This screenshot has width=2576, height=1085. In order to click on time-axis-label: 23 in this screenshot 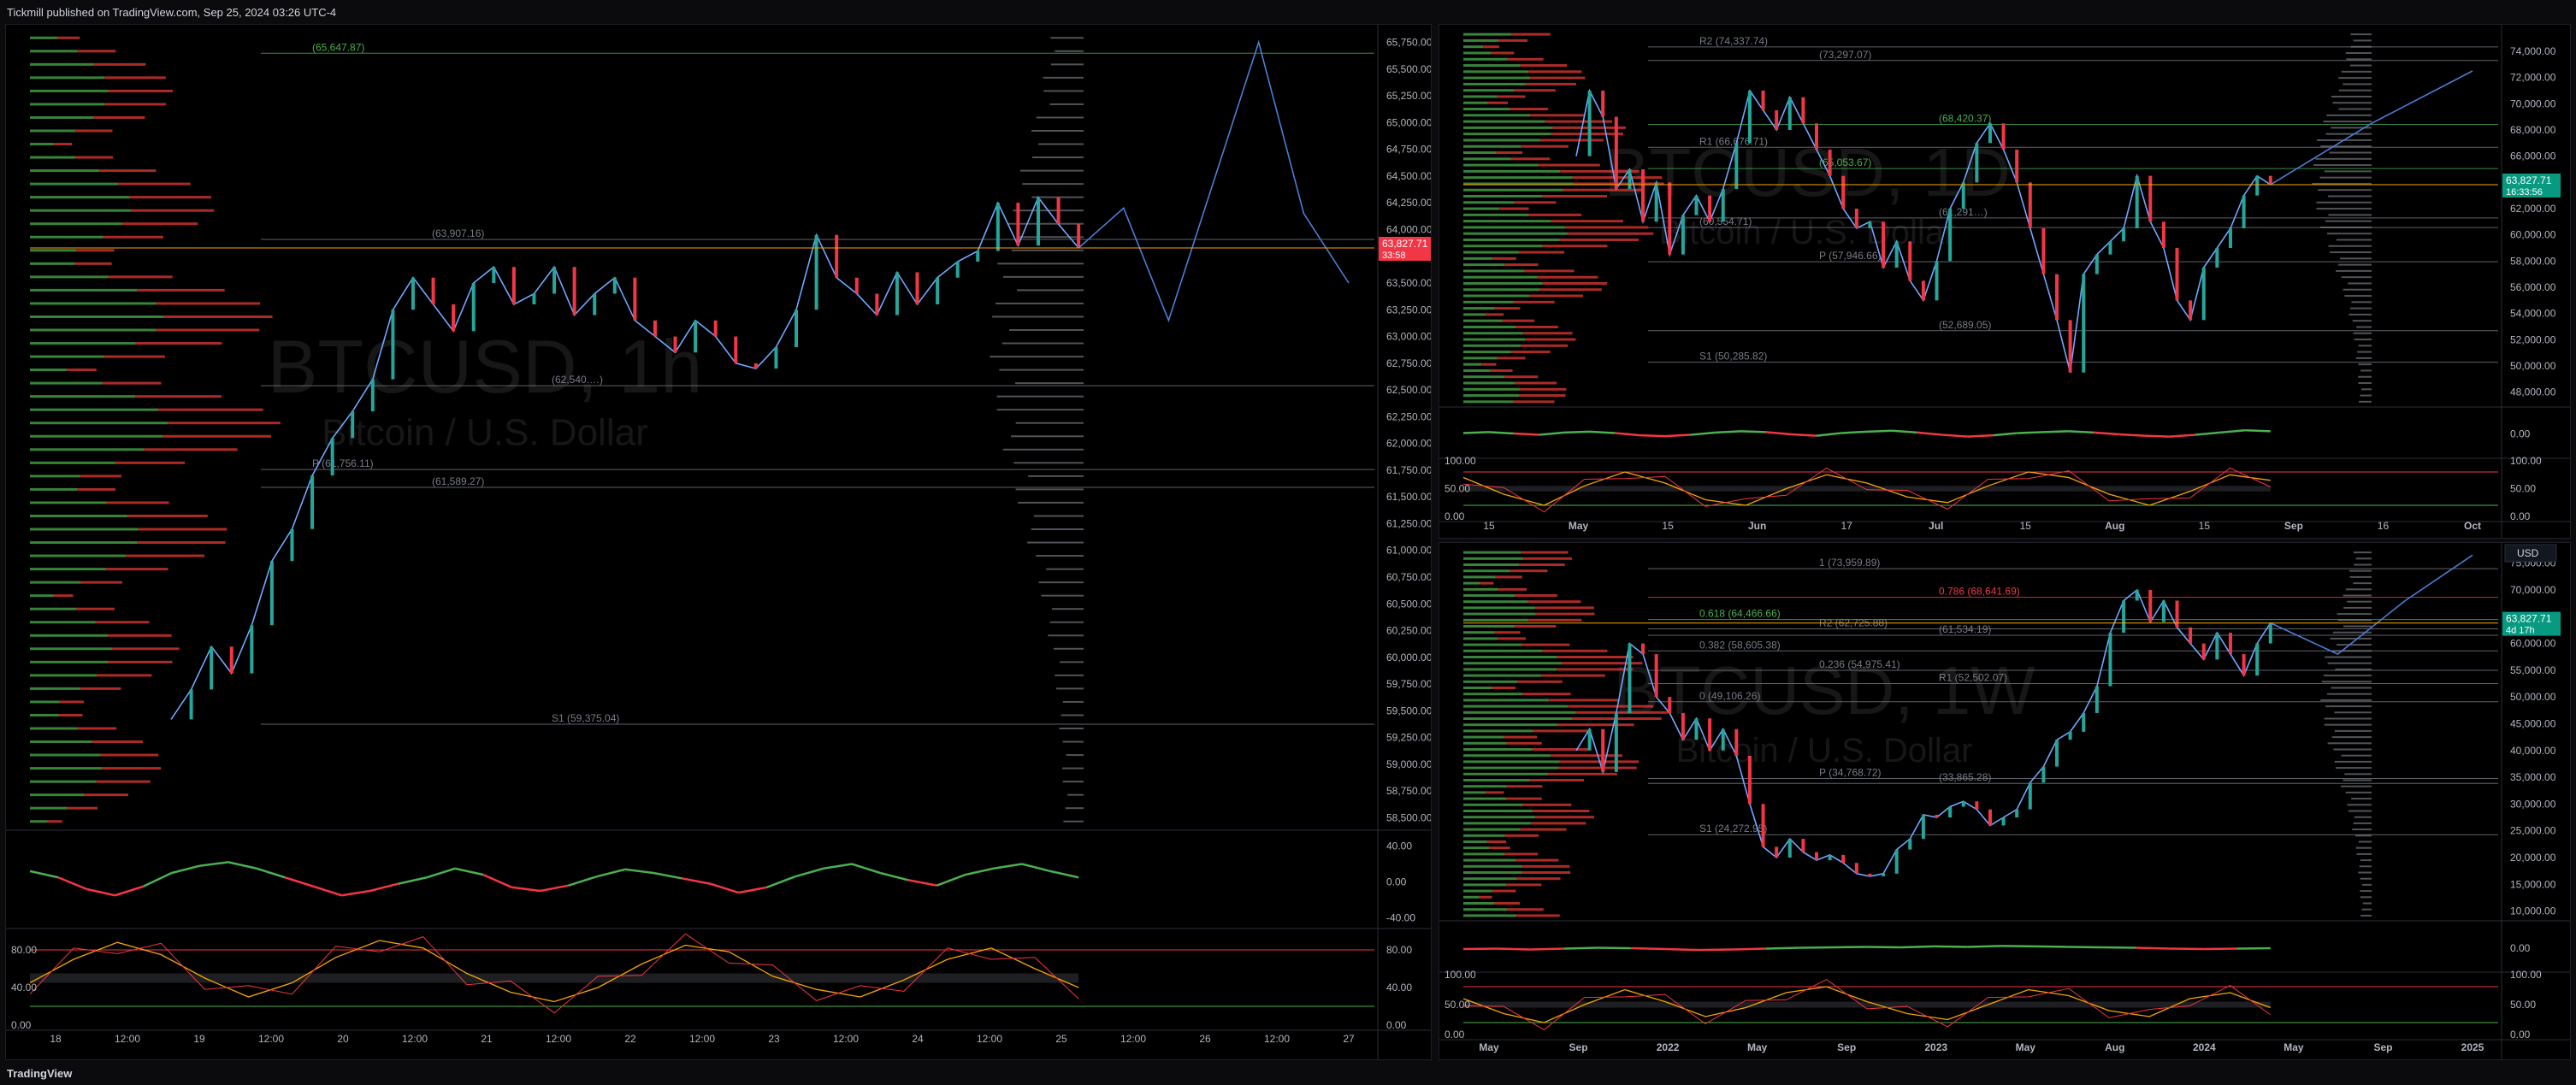, I will do `click(774, 1039)`.